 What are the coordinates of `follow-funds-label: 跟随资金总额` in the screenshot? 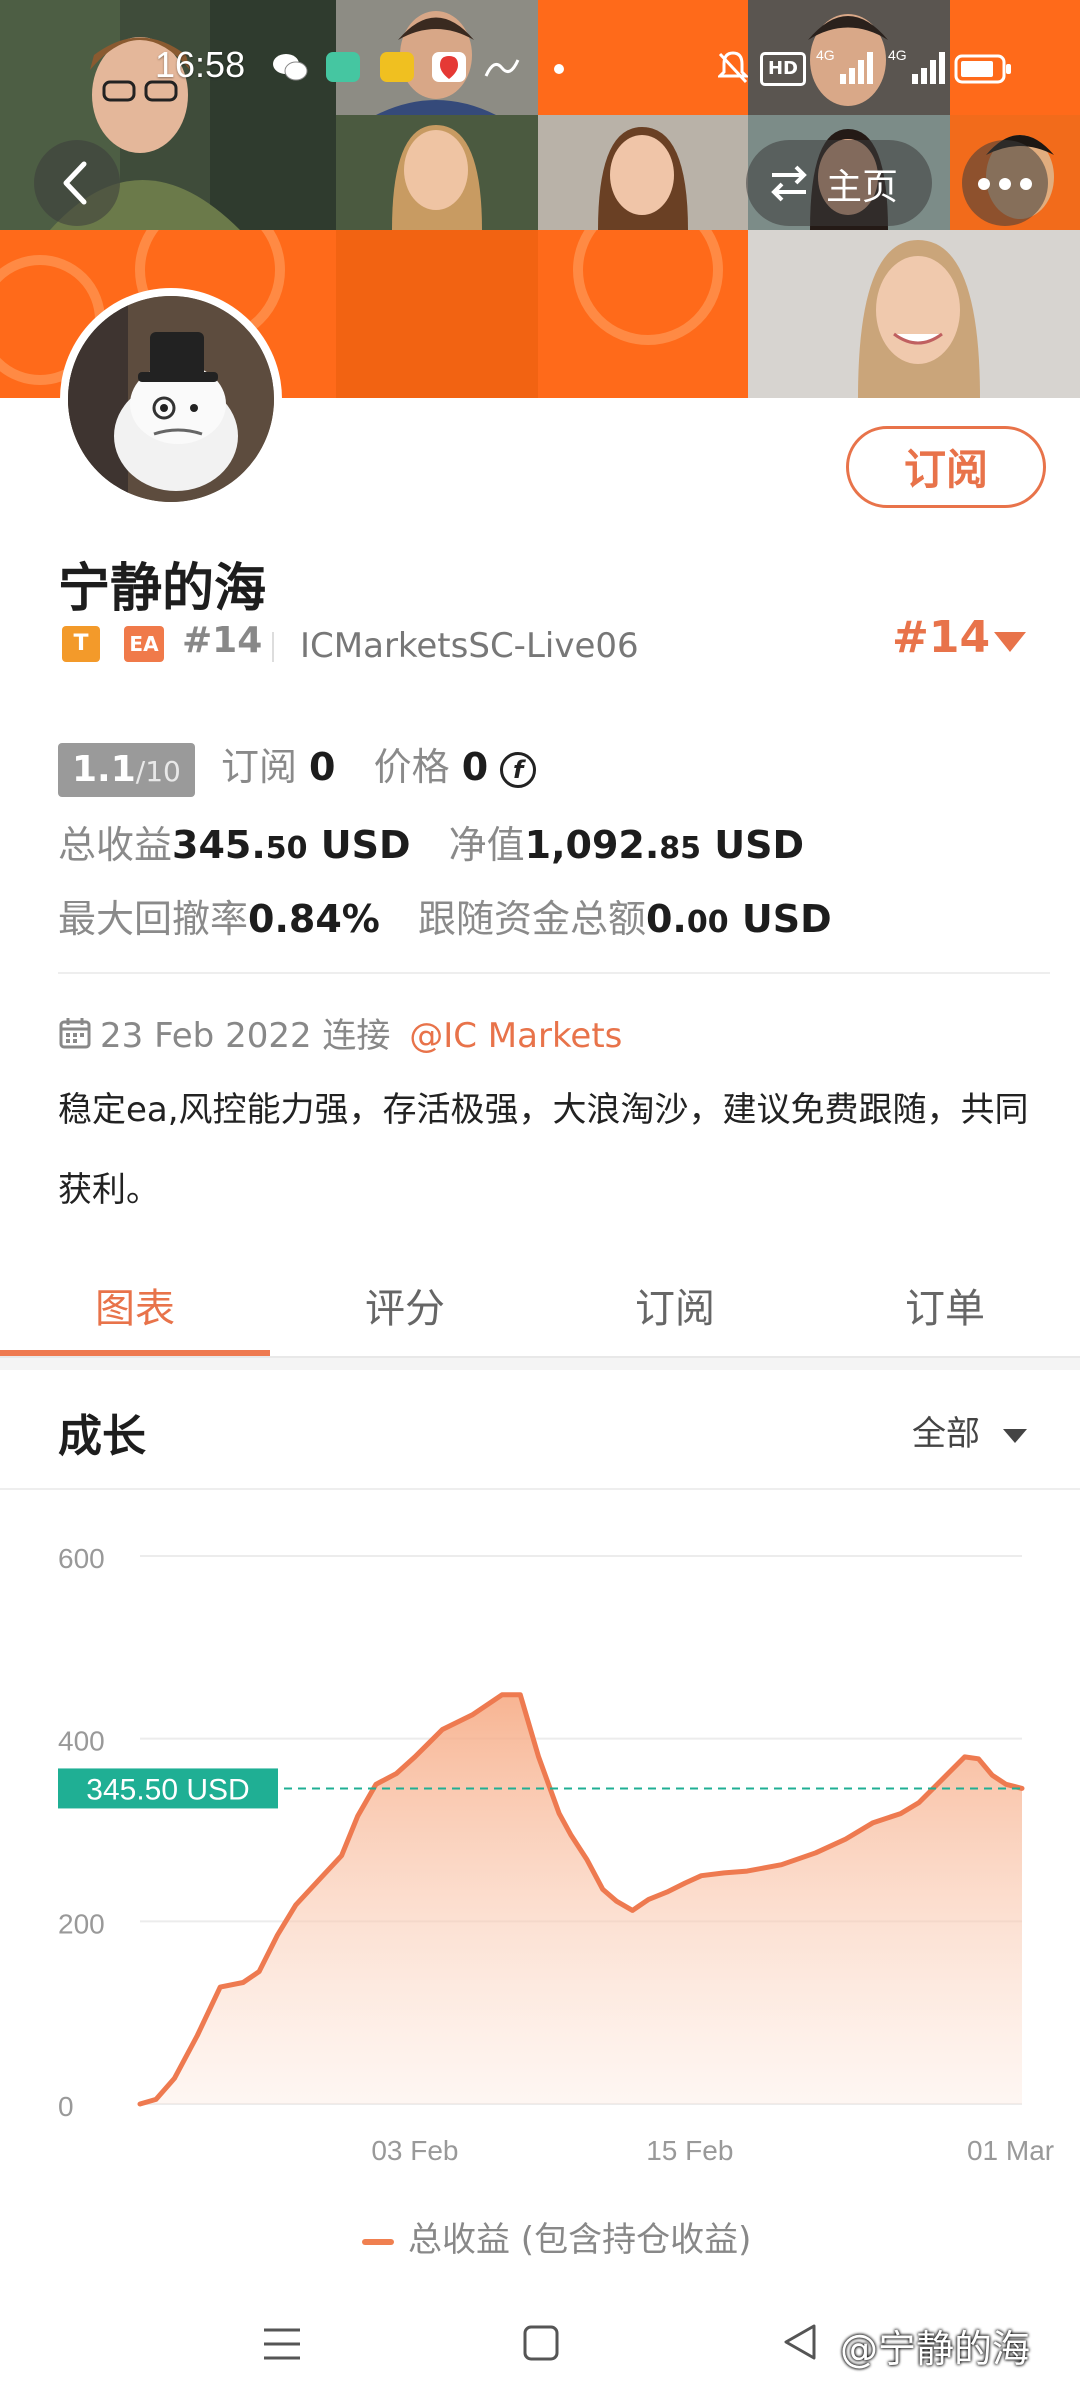 It's located at (531, 919).